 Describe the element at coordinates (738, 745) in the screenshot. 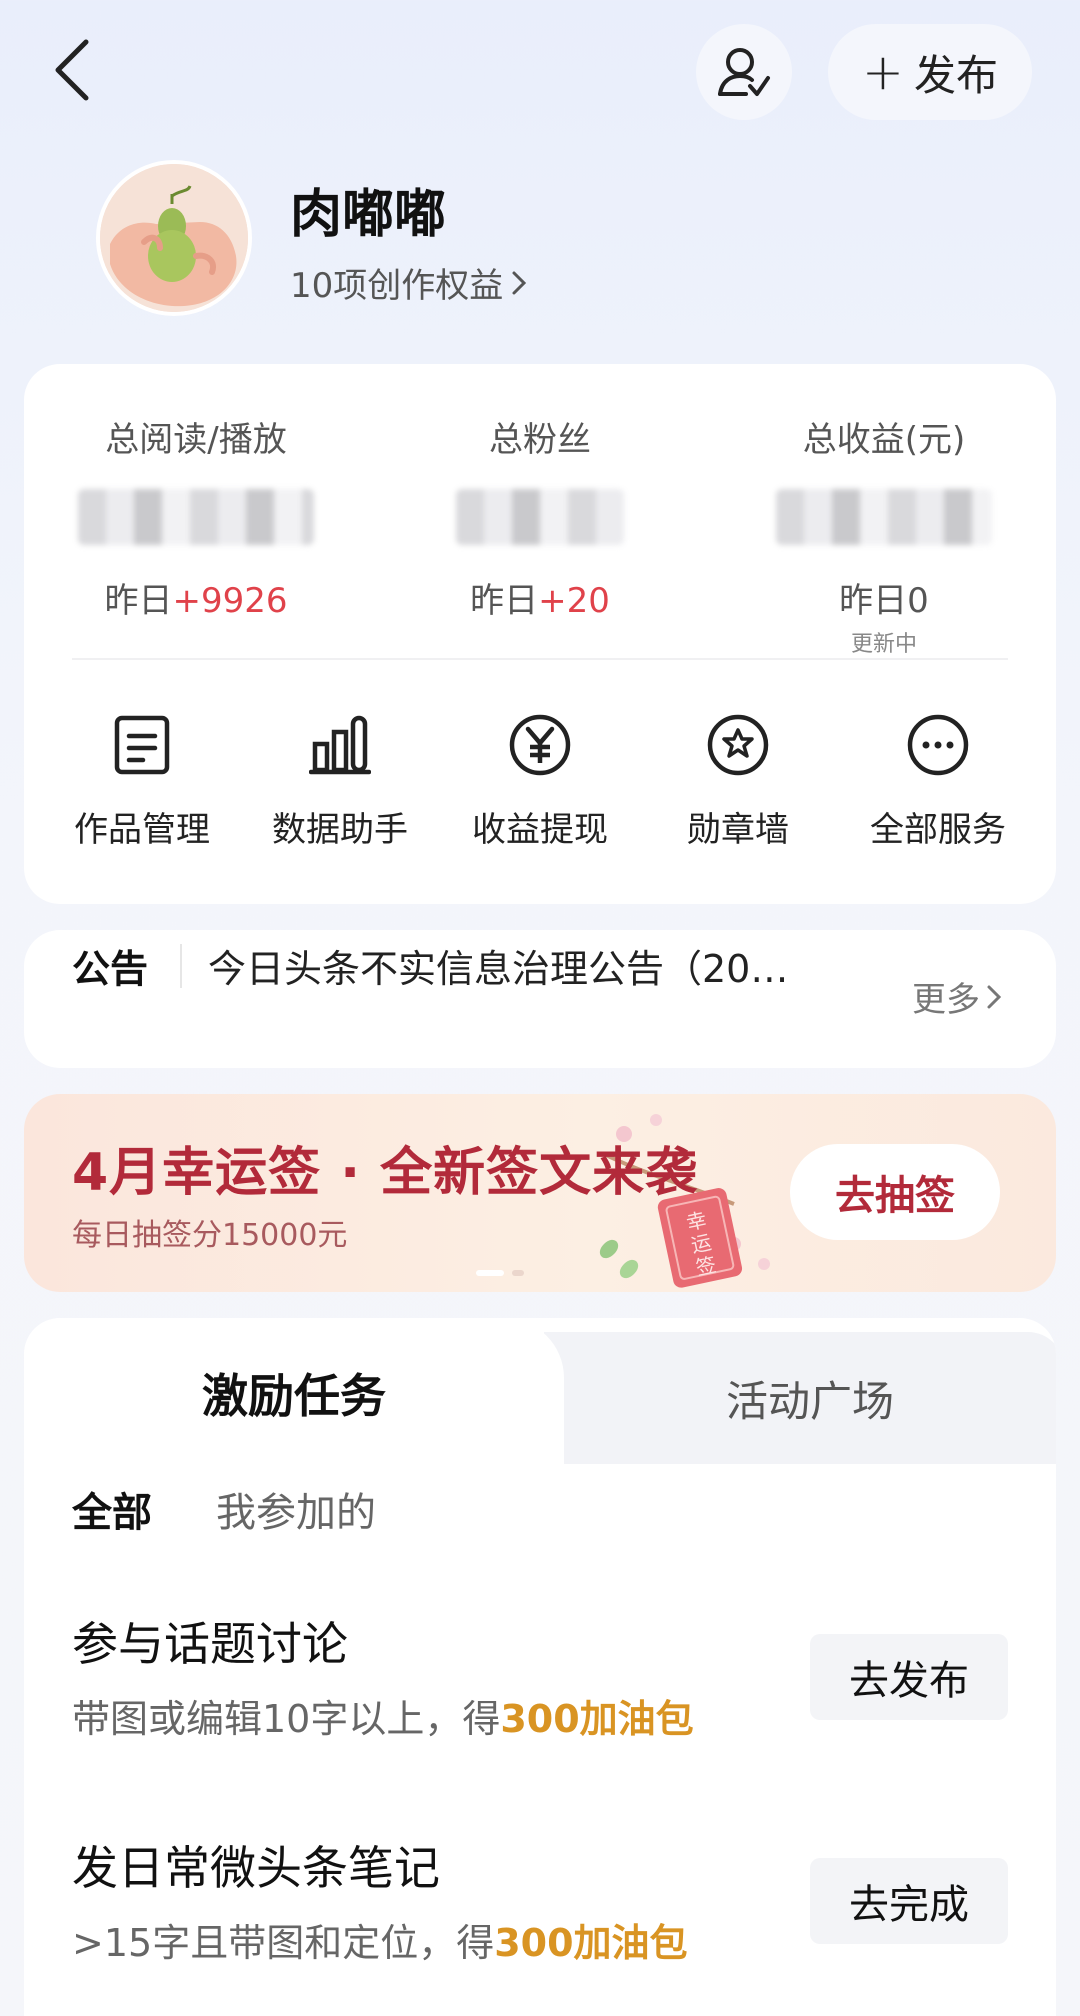

I see `medal-icon` at that location.